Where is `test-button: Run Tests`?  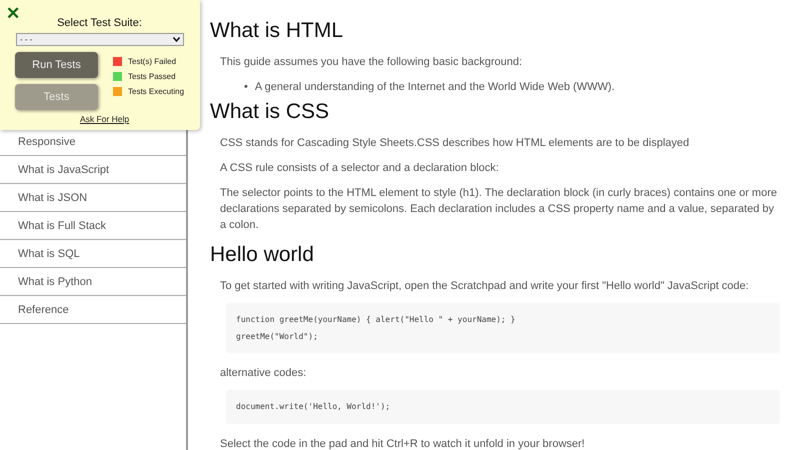 test-button: Run Tests is located at coordinates (56, 65).